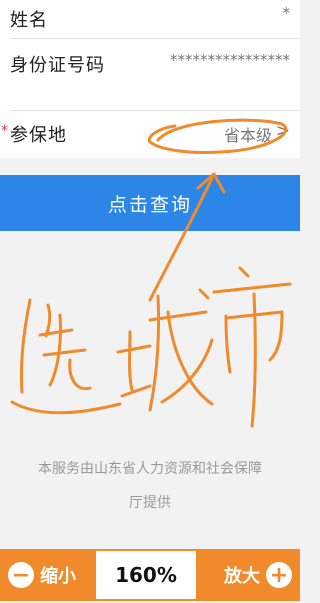 Image resolution: width=320 pixels, height=603 pixels. I want to click on required-mark: *, so click(4, 131).